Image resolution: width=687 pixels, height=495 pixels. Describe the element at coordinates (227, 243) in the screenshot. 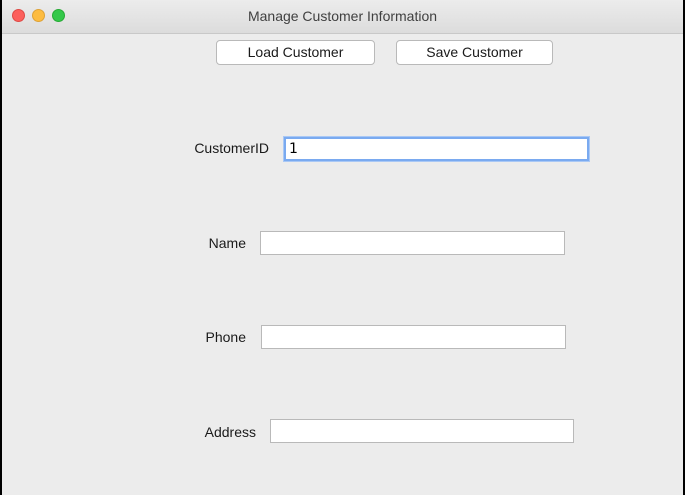

I see `name-label: Name` at that location.